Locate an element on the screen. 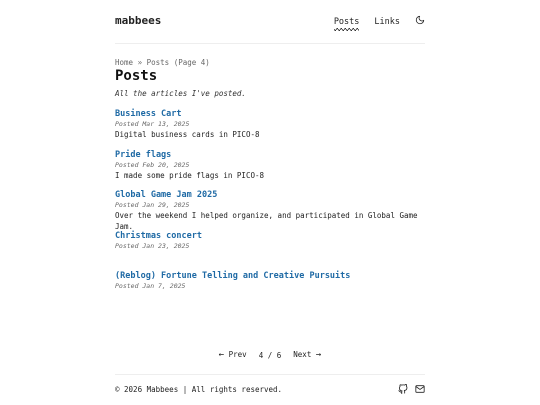 This screenshot has height=405, width=540. breadcrumb-current: Posts (Page 4) is located at coordinates (178, 62).